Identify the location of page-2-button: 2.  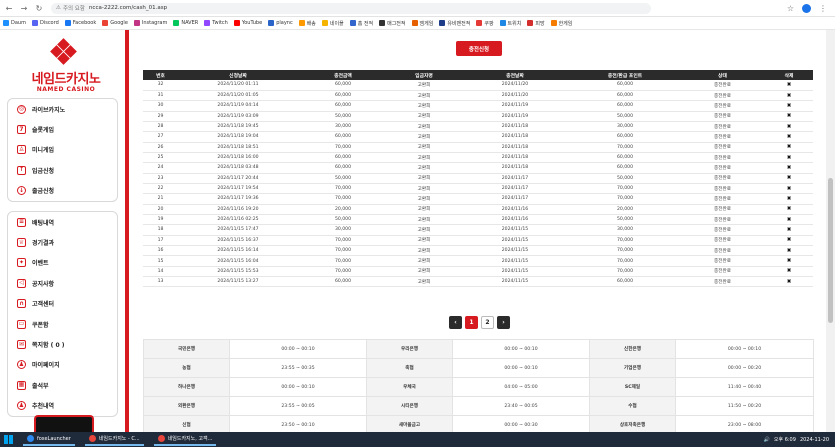
(487, 322).